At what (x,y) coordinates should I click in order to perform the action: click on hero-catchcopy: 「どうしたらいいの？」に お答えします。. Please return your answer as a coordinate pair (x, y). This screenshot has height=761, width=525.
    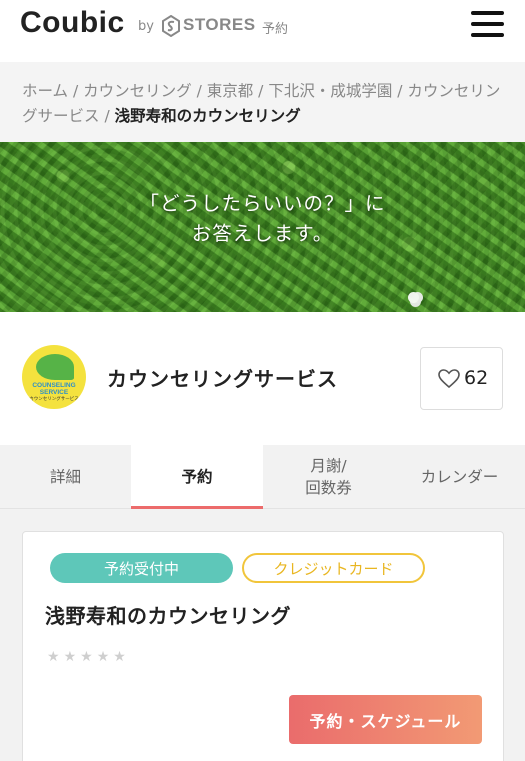
    Looking at the image, I should click on (262, 219).